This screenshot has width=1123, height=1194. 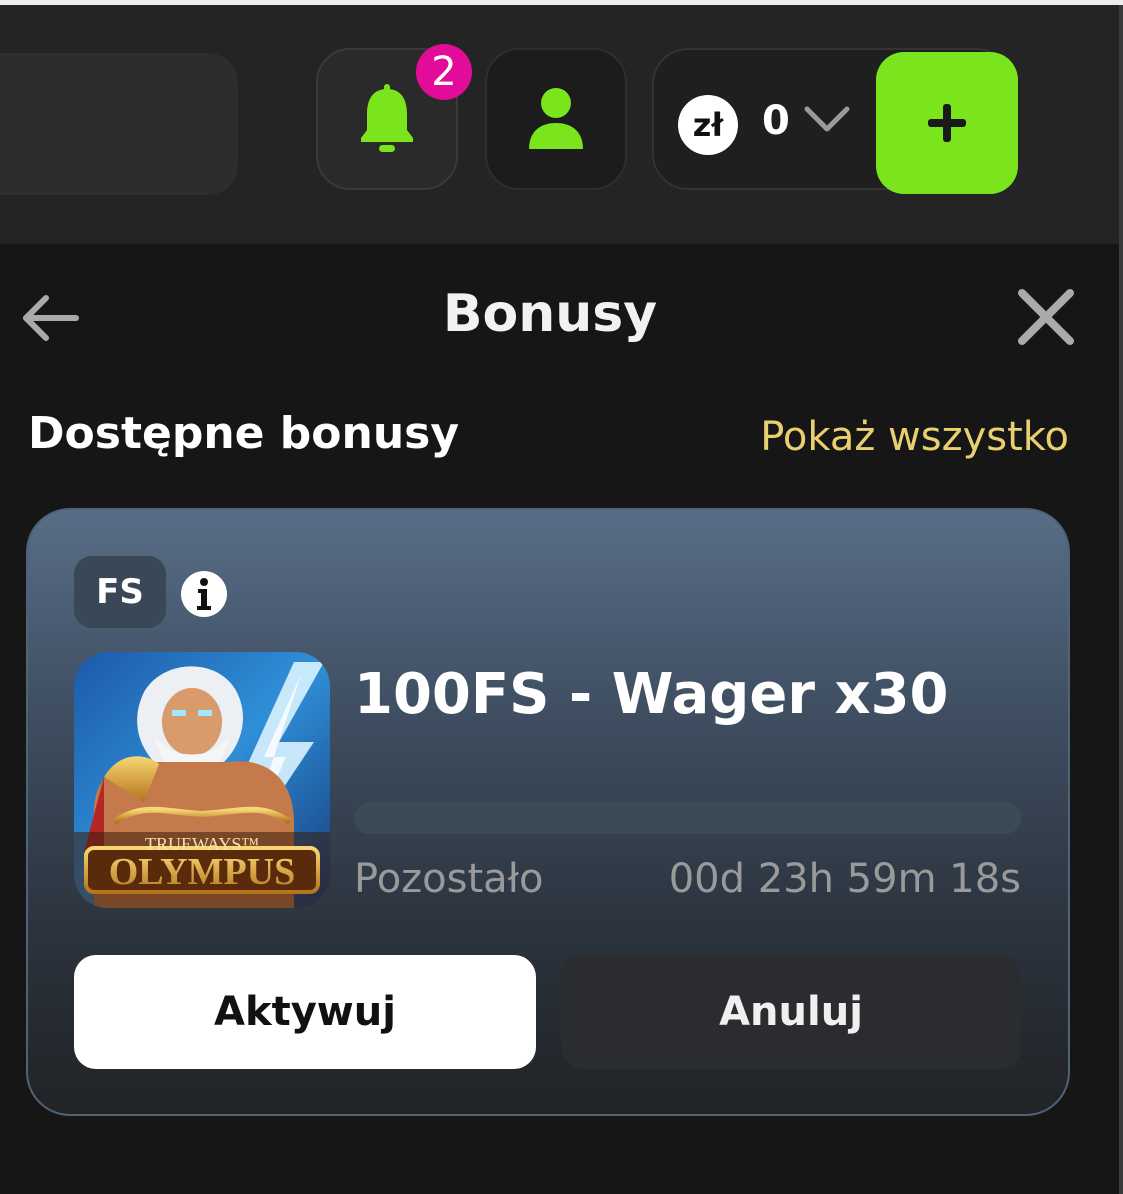 What do you see at coordinates (827, 119) in the screenshot?
I see `chevron-down-icon` at bounding box center [827, 119].